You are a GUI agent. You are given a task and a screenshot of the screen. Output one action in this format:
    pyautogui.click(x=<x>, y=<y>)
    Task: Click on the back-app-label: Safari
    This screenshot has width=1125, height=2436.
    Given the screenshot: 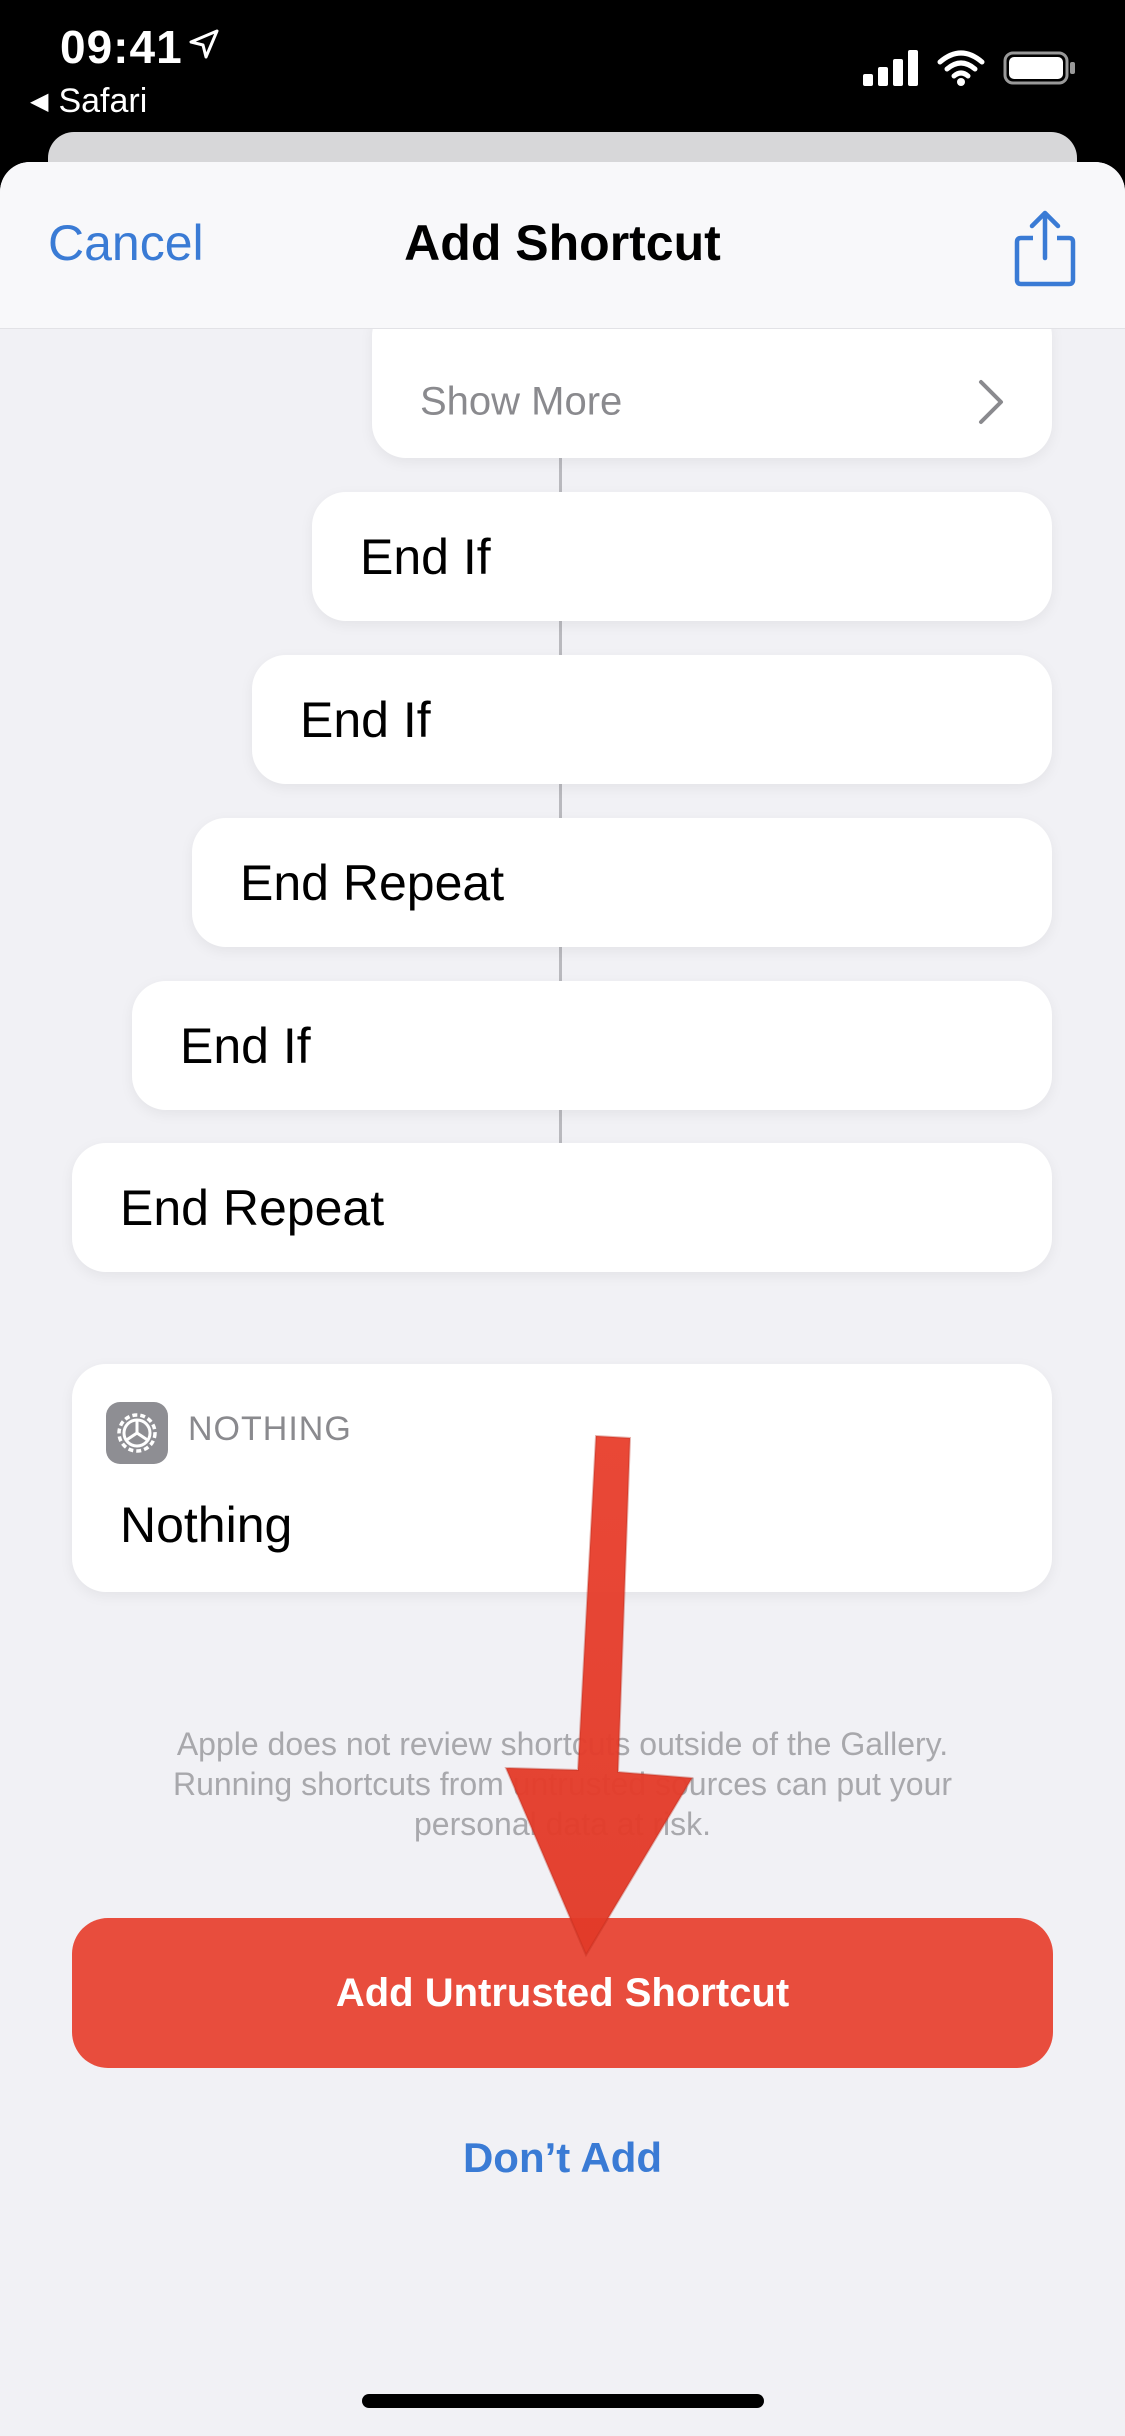 What is the action you would take?
    pyautogui.click(x=103, y=101)
    